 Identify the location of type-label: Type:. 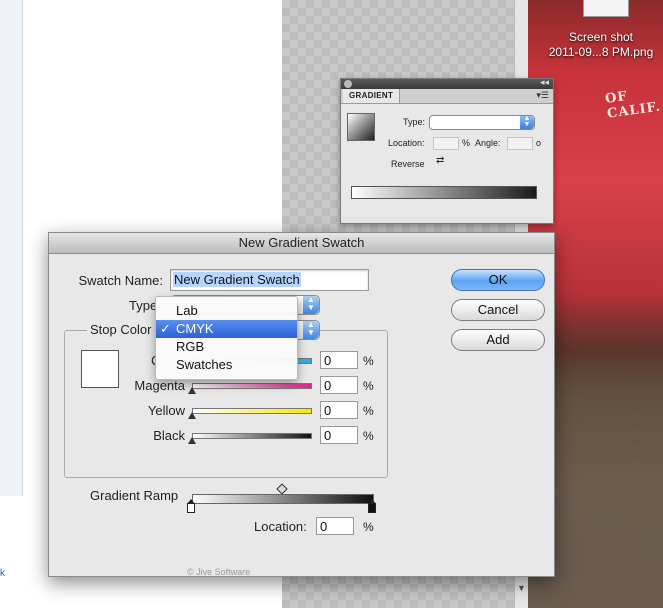
(414, 122).